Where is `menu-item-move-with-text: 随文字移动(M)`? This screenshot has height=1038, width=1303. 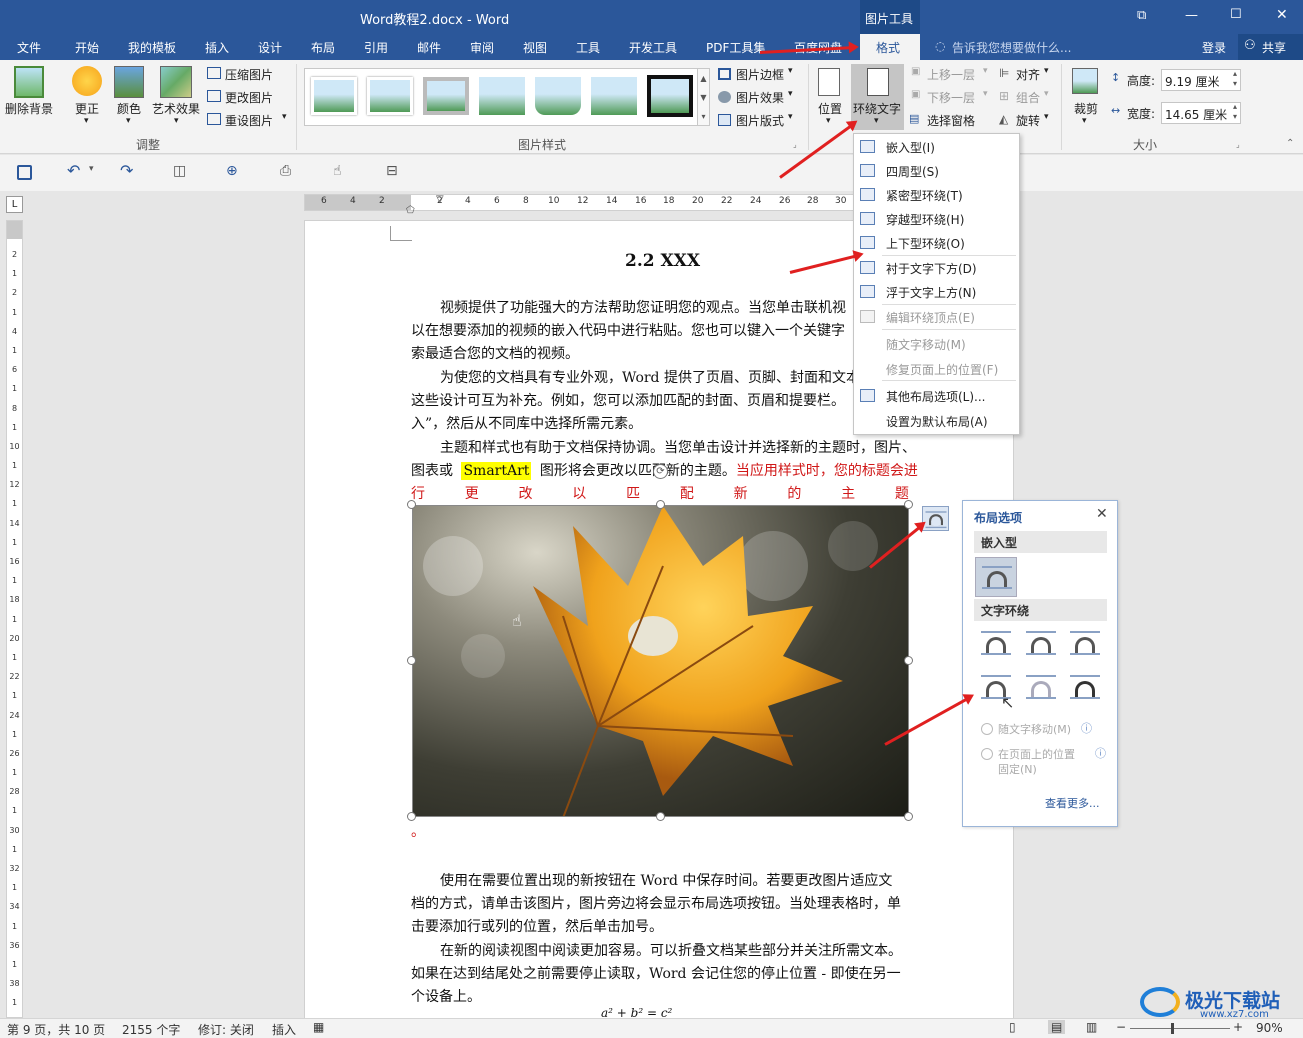 menu-item-move-with-text: 随文字移动(M) is located at coordinates (926, 344).